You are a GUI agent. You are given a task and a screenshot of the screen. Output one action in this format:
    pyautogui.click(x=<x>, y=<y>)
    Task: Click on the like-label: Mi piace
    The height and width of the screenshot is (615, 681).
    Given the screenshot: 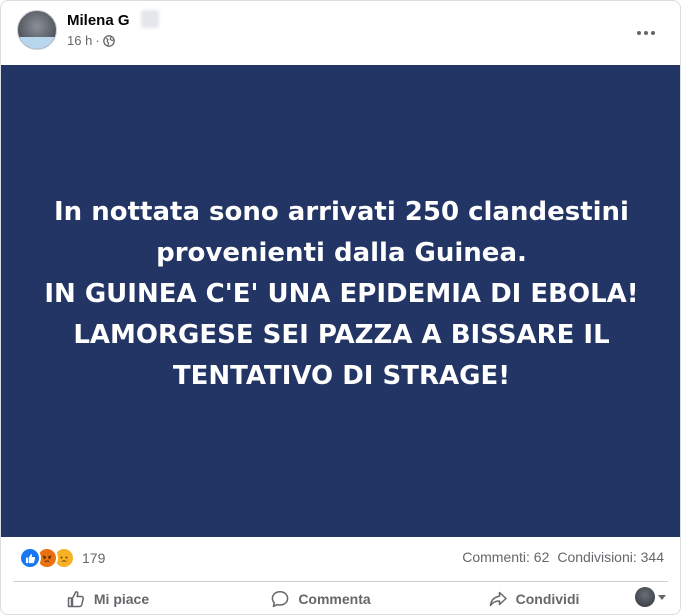 What is the action you would take?
    pyautogui.click(x=121, y=599)
    